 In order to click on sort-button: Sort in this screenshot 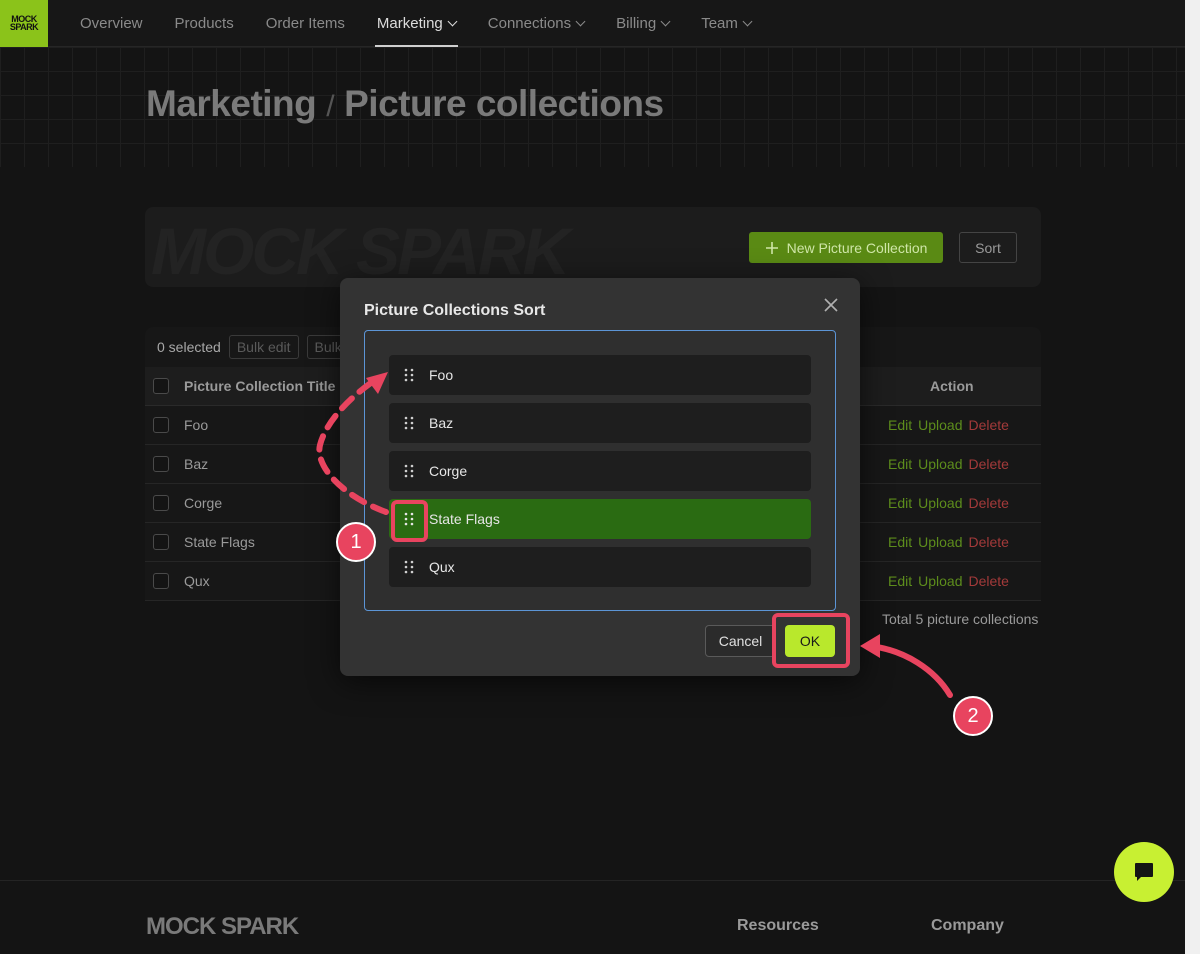, I will do `click(988, 247)`.